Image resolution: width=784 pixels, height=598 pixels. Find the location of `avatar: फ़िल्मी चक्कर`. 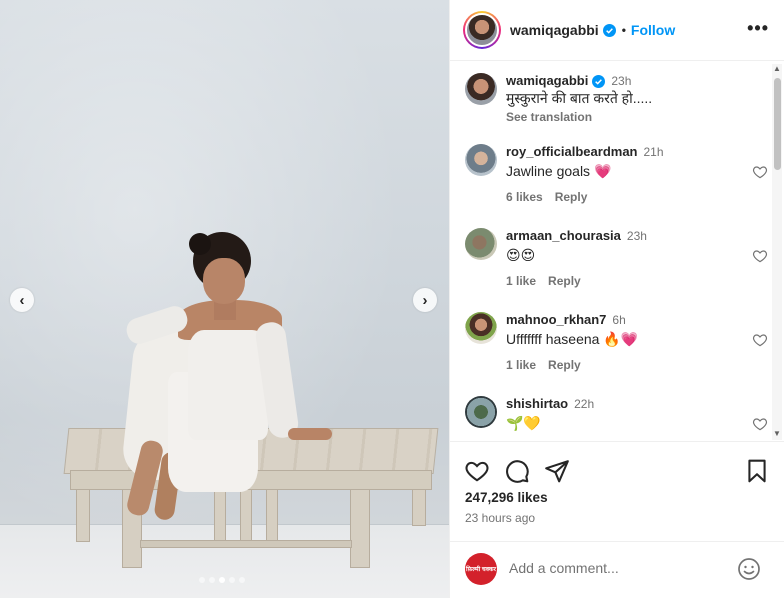

avatar: फ़िल्मी चक्कर is located at coordinates (481, 569).